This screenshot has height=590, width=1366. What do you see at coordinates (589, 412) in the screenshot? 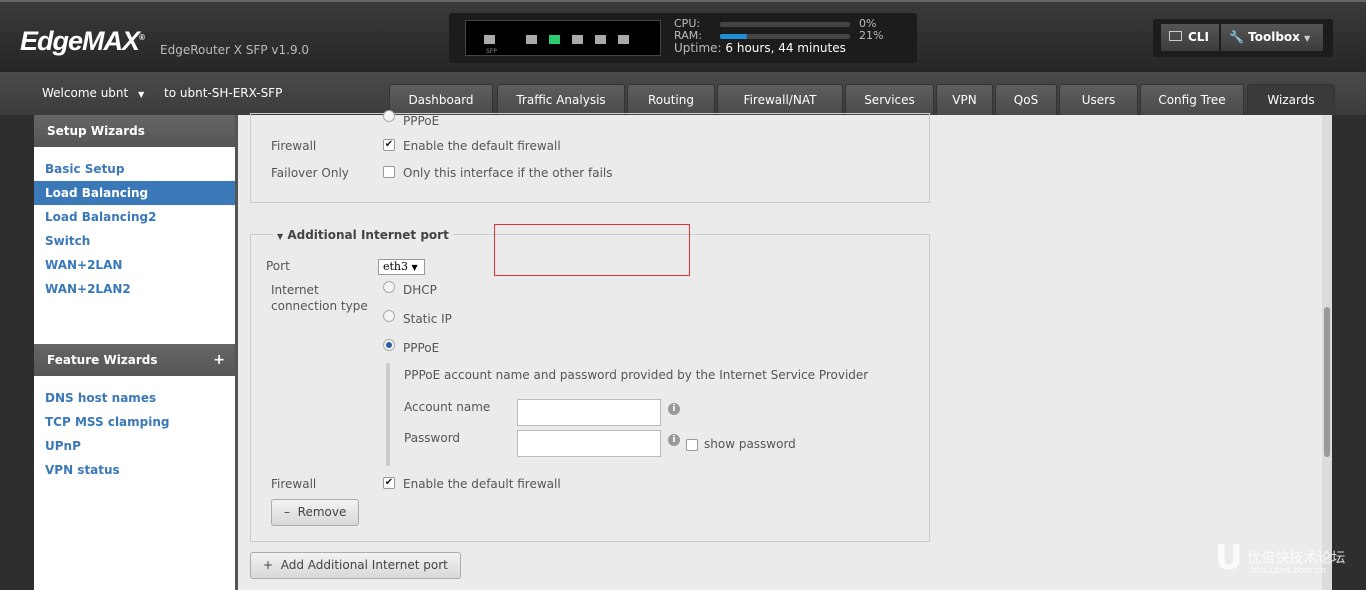
I see `account-name-input` at bounding box center [589, 412].